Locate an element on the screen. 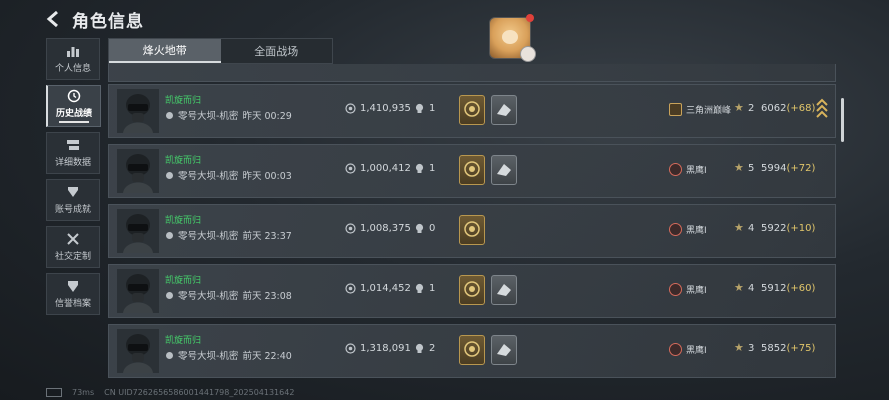  star-count: 4 is located at coordinates (751, 288).